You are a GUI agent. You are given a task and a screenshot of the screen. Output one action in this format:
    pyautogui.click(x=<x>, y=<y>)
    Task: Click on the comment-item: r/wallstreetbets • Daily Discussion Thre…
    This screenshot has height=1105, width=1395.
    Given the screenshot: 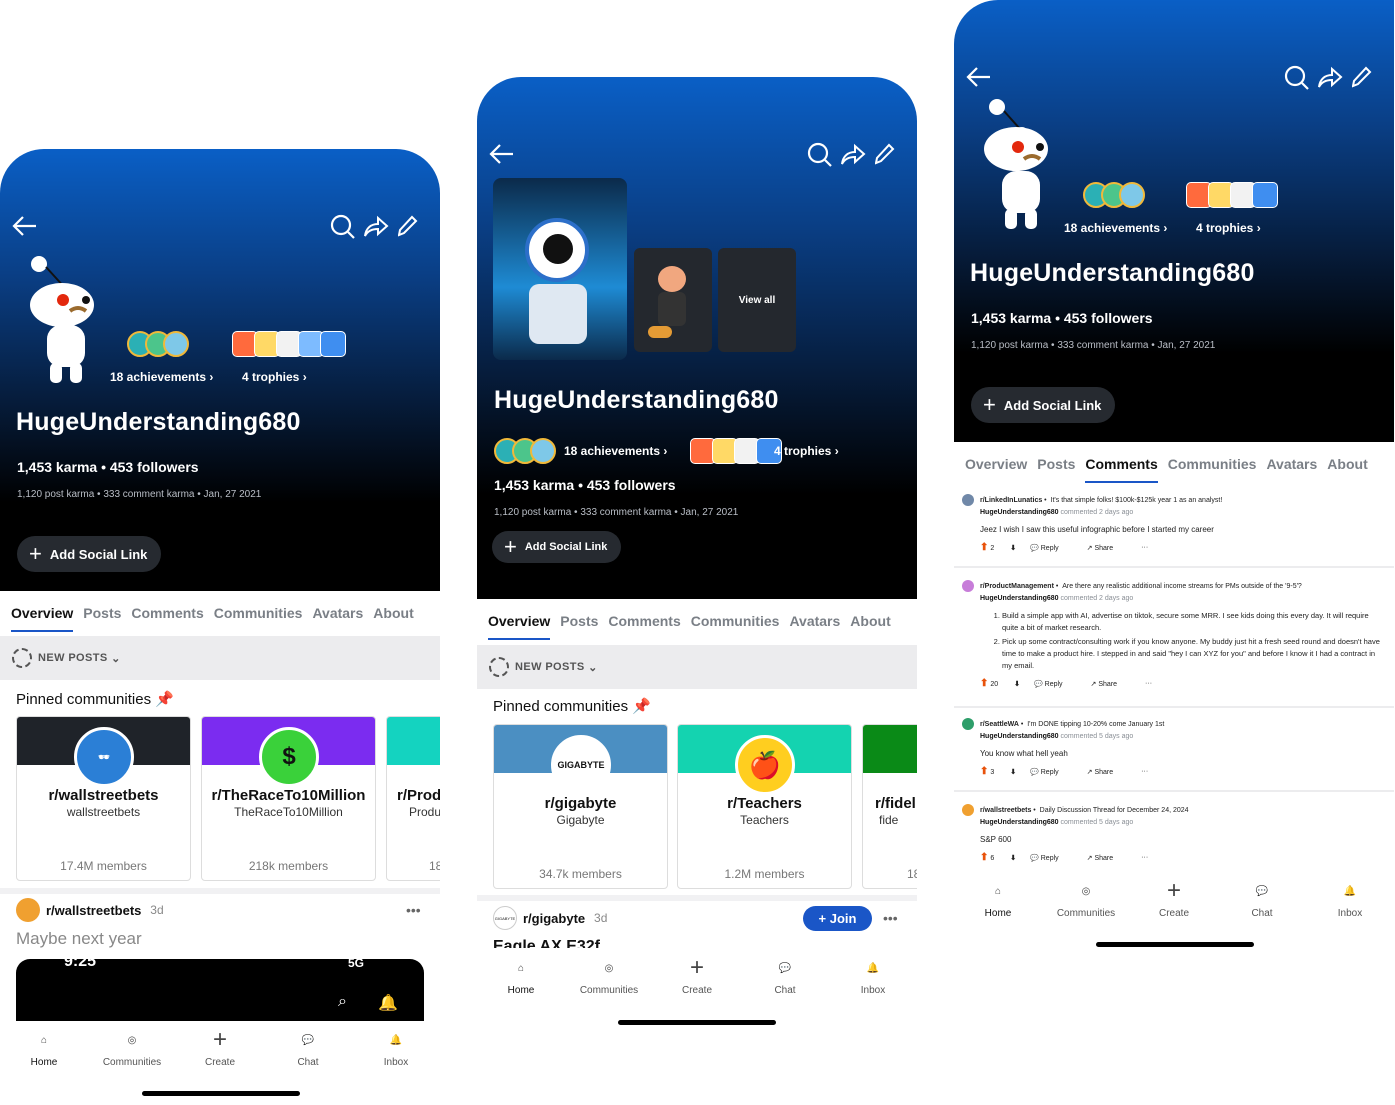 What is the action you would take?
    pyautogui.click(x=1174, y=833)
    